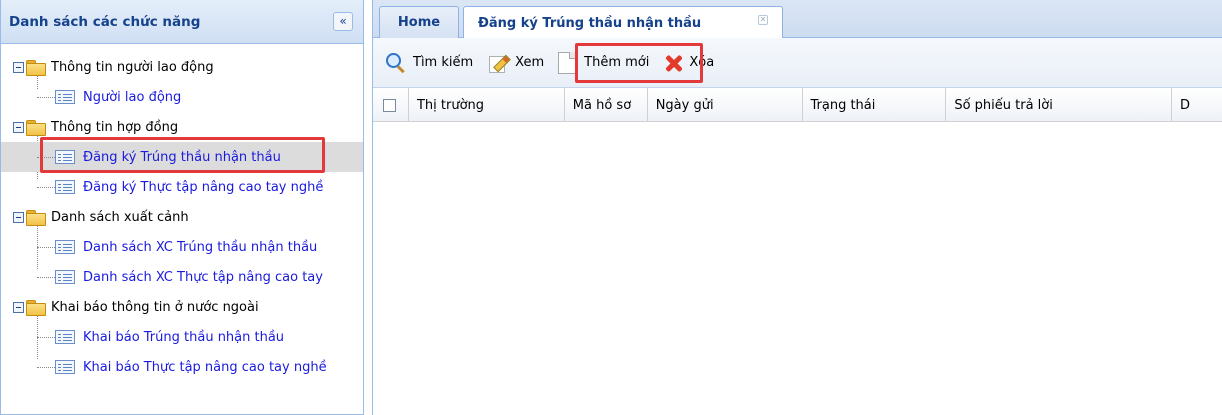 Image resolution: width=1222 pixels, height=415 pixels. Describe the element at coordinates (674, 63) in the screenshot. I see `delete-icon` at that location.